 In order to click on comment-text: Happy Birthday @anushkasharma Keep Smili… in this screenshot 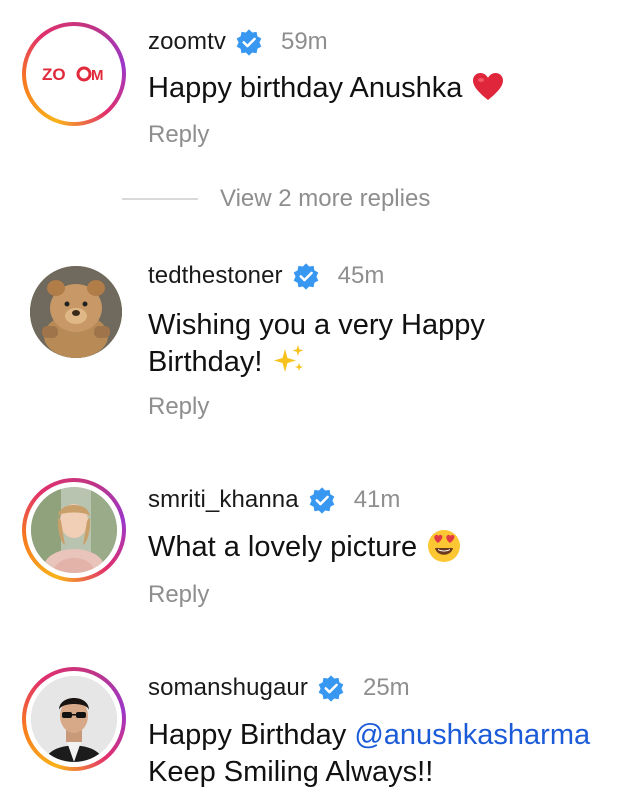, I will do `click(369, 754)`.